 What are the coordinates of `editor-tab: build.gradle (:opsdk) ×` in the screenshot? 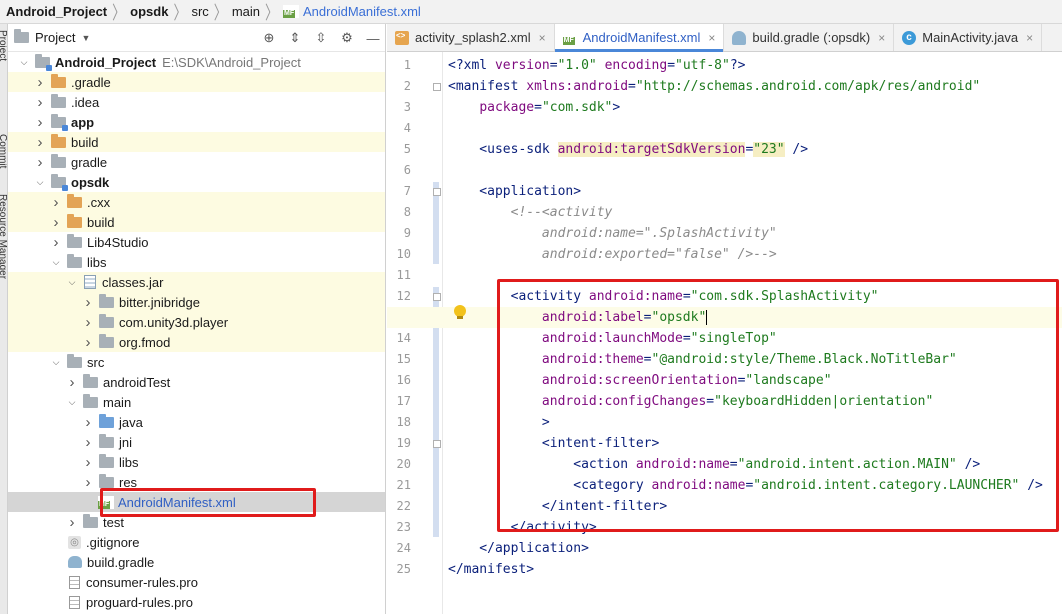 It's located at (809, 37).